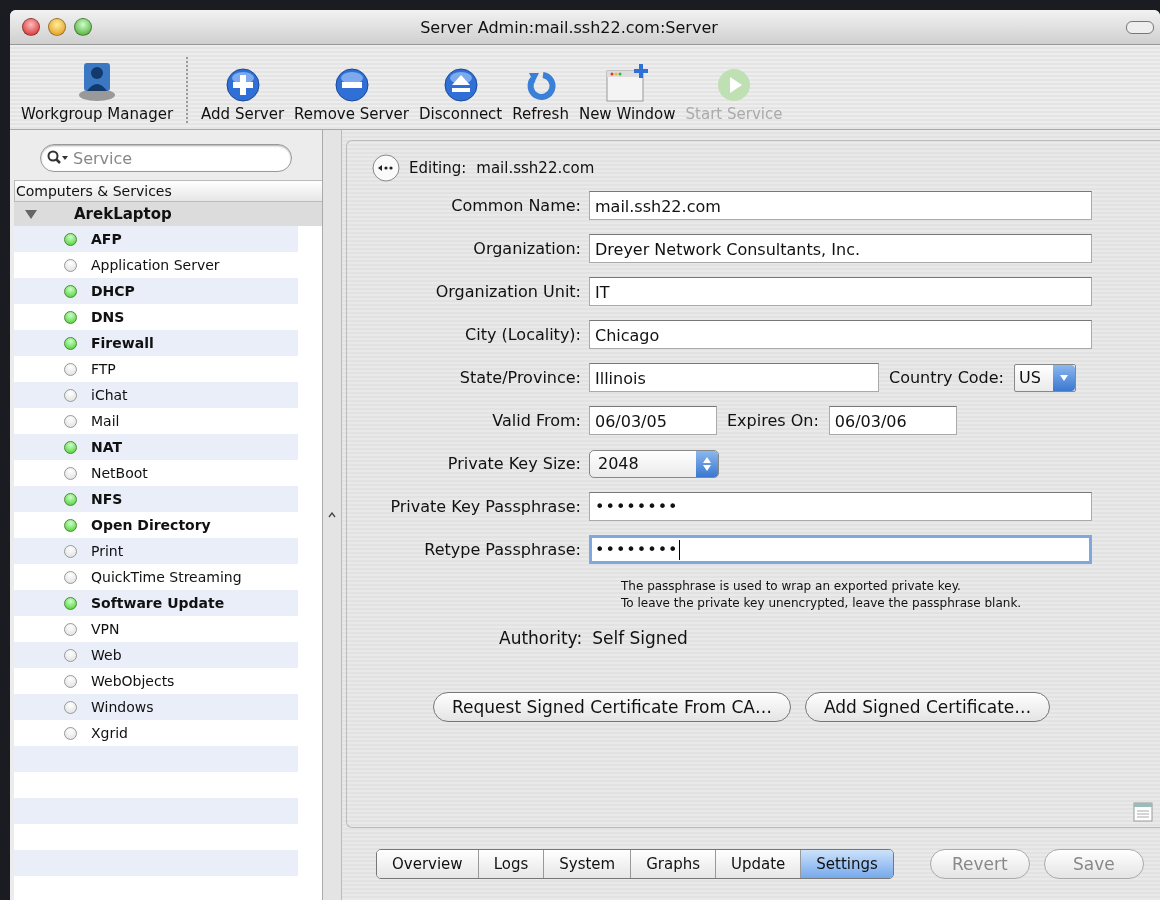 The width and height of the screenshot is (1160, 900). Describe the element at coordinates (109, 733) in the screenshot. I see `service-name: Xgrid` at that location.